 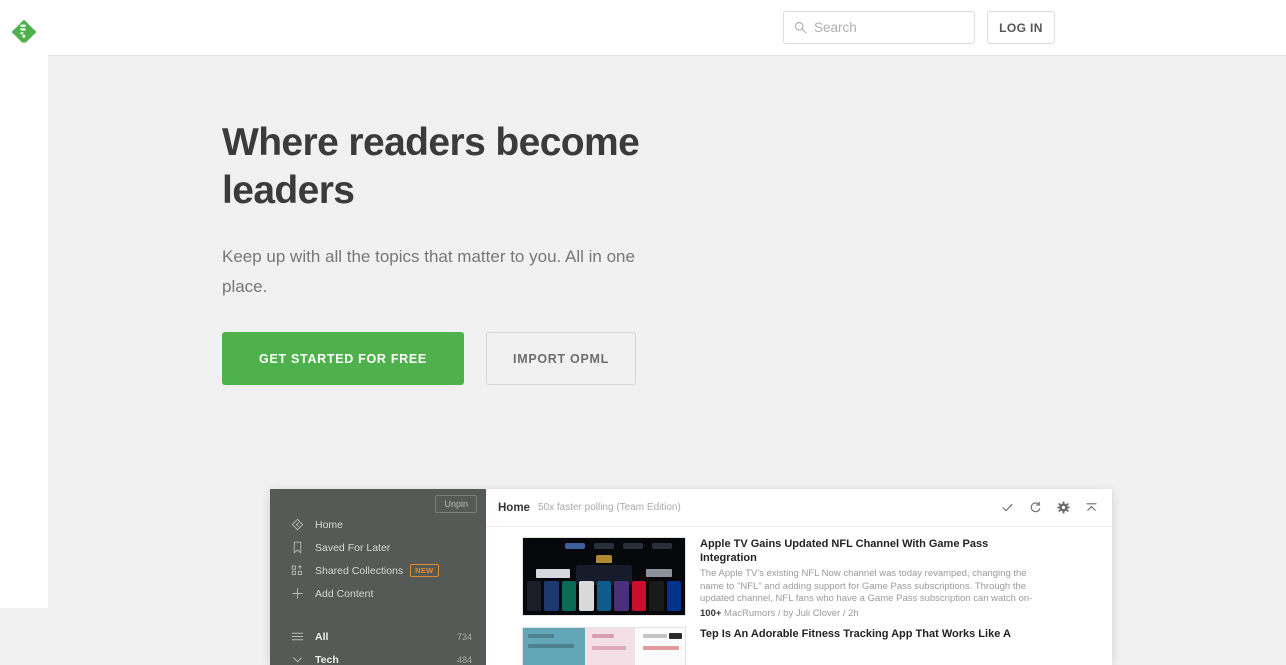 What do you see at coordinates (327, 659) in the screenshot?
I see `feed-item-label: Tech` at bounding box center [327, 659].